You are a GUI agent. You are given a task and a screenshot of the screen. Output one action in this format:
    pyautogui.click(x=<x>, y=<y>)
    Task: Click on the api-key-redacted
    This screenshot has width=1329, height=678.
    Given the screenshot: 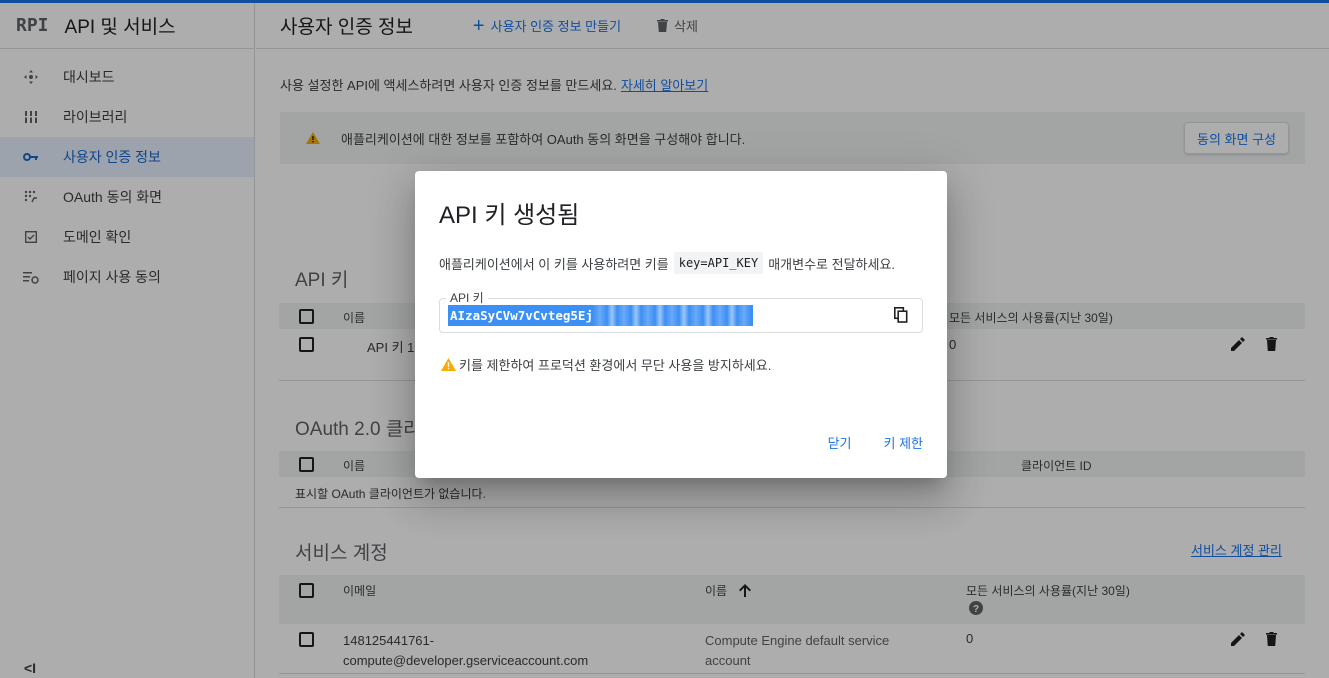 What is the action you would take?
    pyautogui.click(x=672, y=315)
    